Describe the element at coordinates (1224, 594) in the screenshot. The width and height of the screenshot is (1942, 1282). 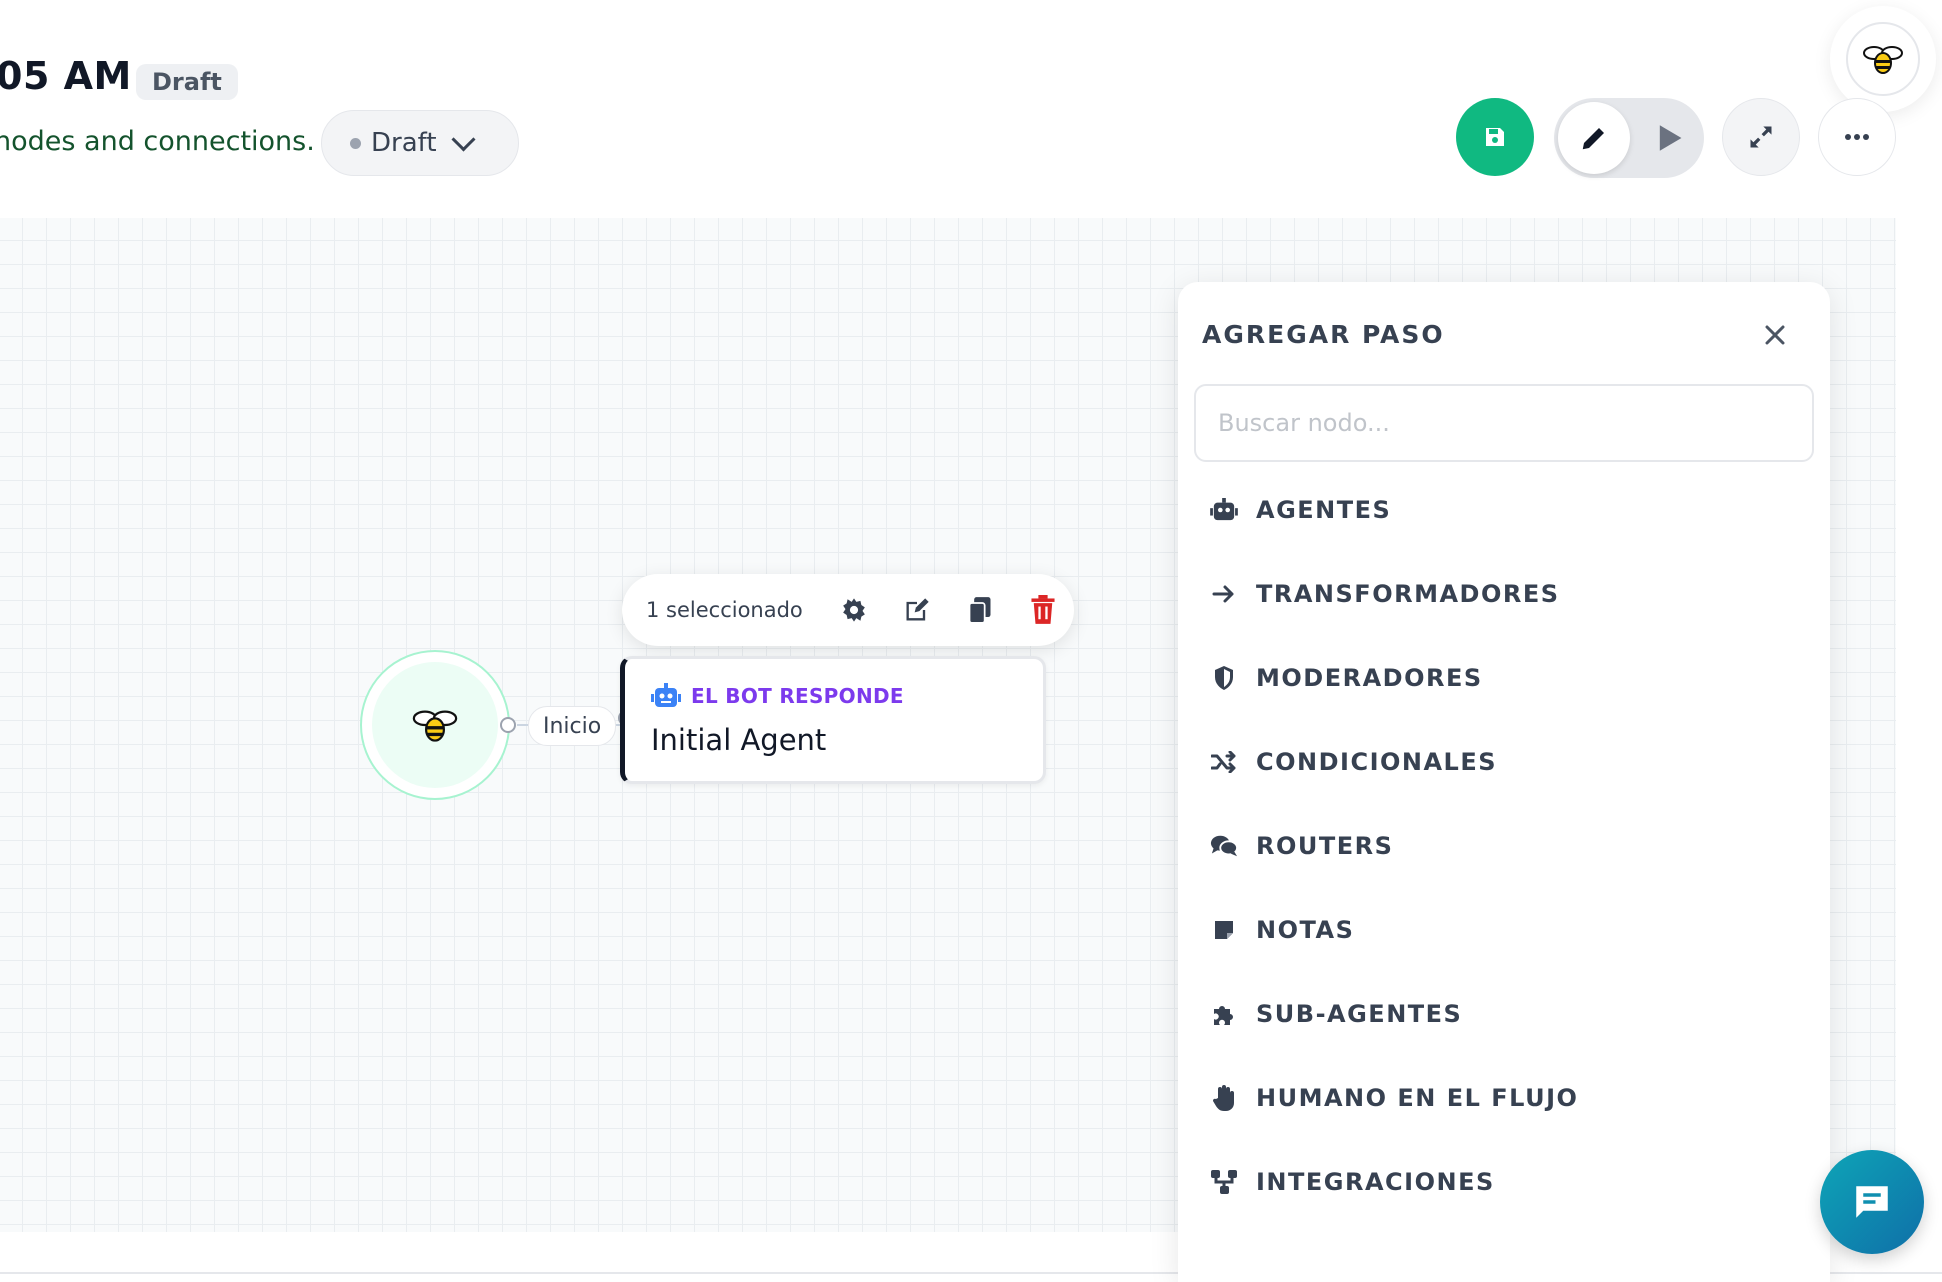
I see `arrow-right-icon` at that location.